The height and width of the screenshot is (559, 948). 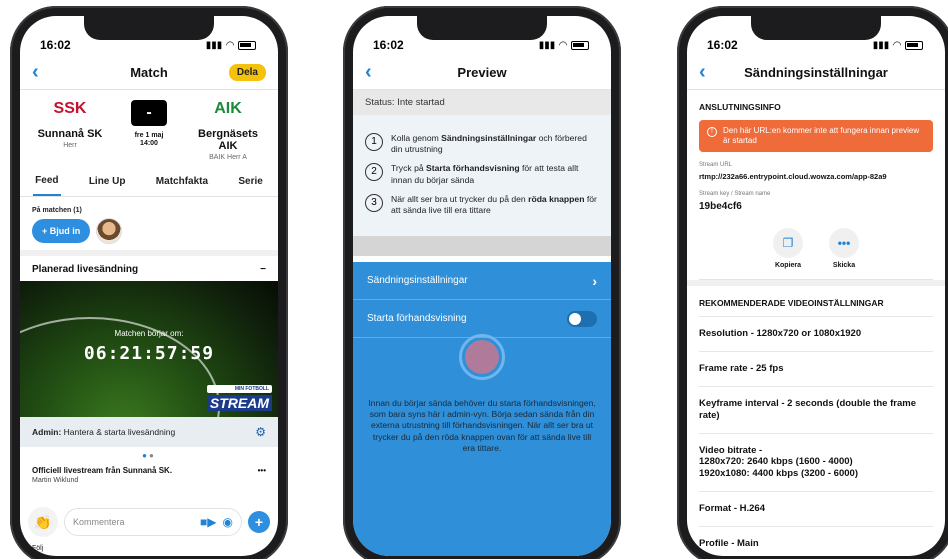 What do you see at coordinates (70, 124) in the screenshot?
I see `home-team: SSK Sunnanå SK Herr` at bounding box center [70, 124].